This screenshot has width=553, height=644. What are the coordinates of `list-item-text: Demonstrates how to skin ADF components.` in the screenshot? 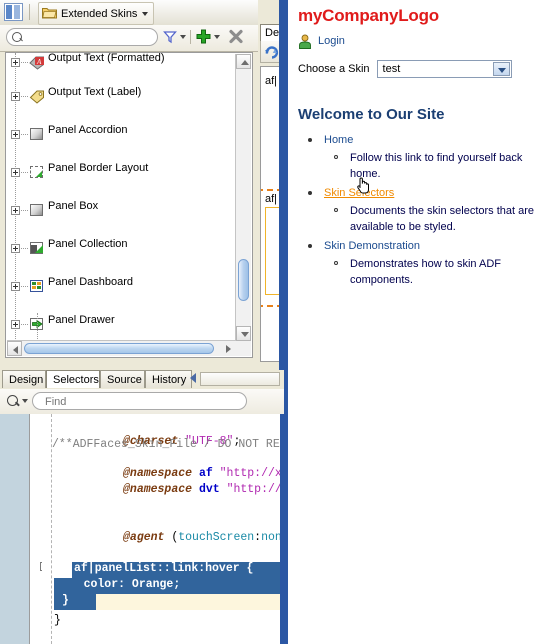 It's located at (426, 272).